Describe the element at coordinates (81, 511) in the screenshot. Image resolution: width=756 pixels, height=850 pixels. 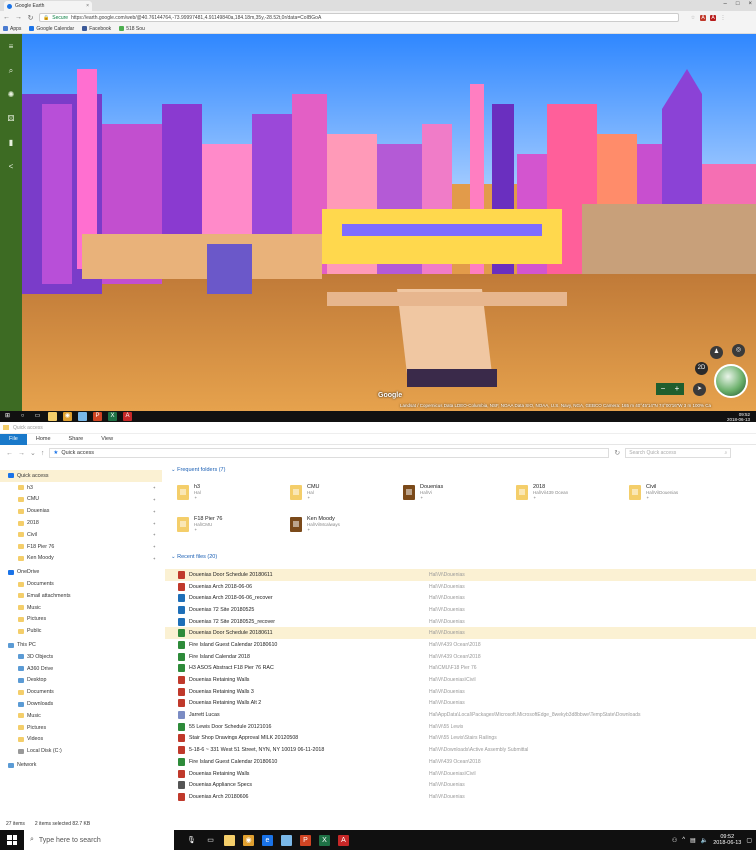
I see `sidebar-item-douenias: Douenias ✦` at that location.